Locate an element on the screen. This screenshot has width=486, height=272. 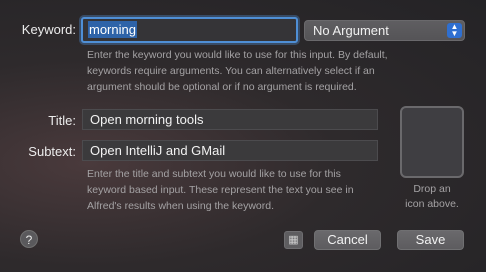
chevron-updown-icon: ▲ ▼ is located at coordinates (454, 30).